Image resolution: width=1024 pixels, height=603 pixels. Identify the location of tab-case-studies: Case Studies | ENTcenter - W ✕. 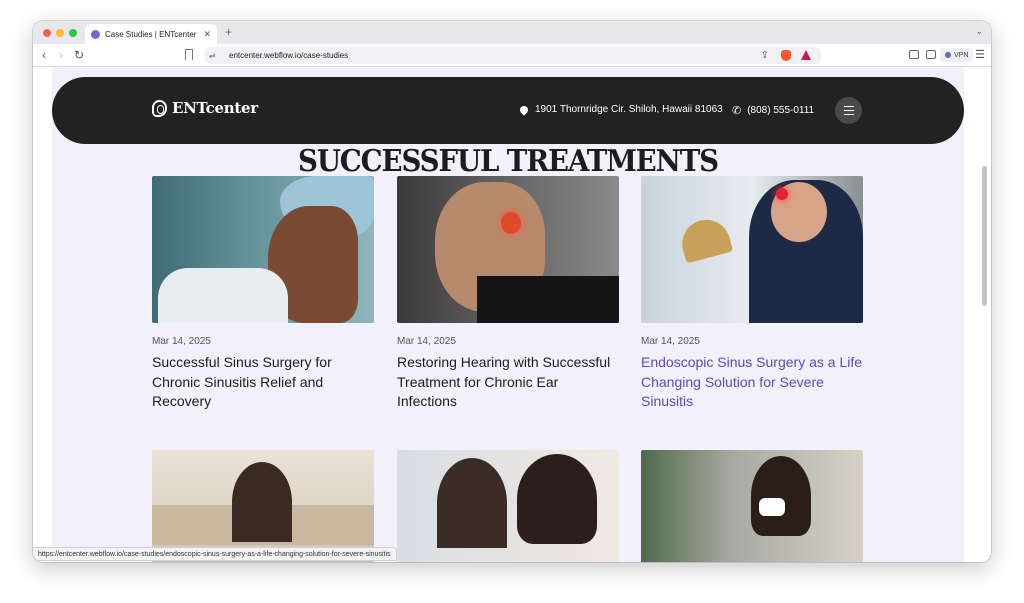
(151, 34).